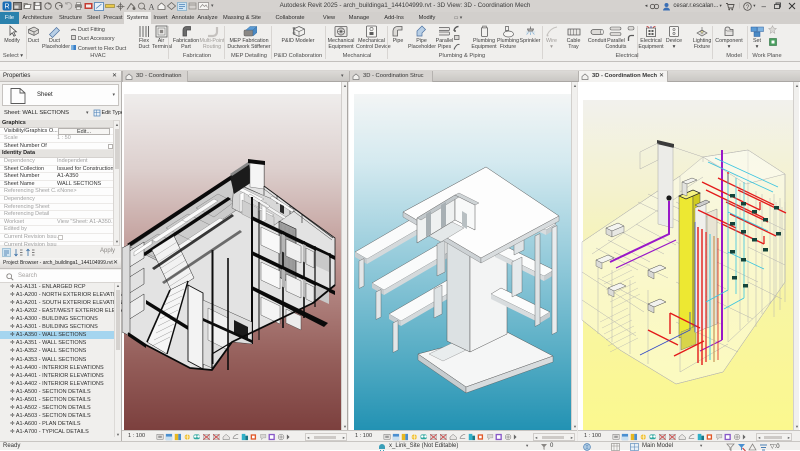  Describe the element at coordinates (6, 7) in the screenshot. I see `svg-text: R` at that location.